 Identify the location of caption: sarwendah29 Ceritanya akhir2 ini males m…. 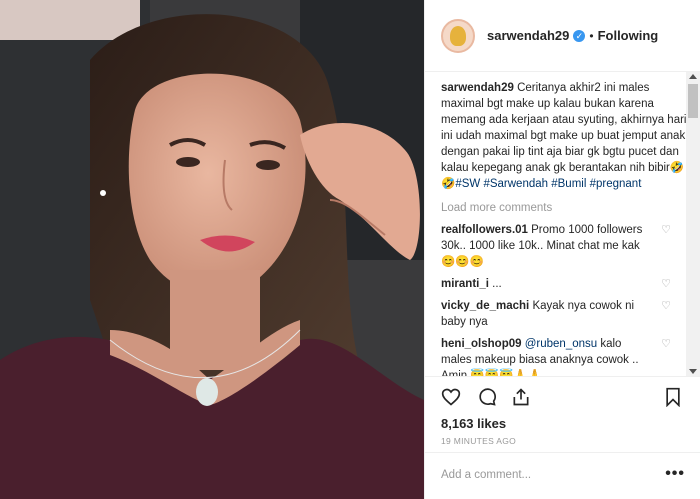
(564, 136).